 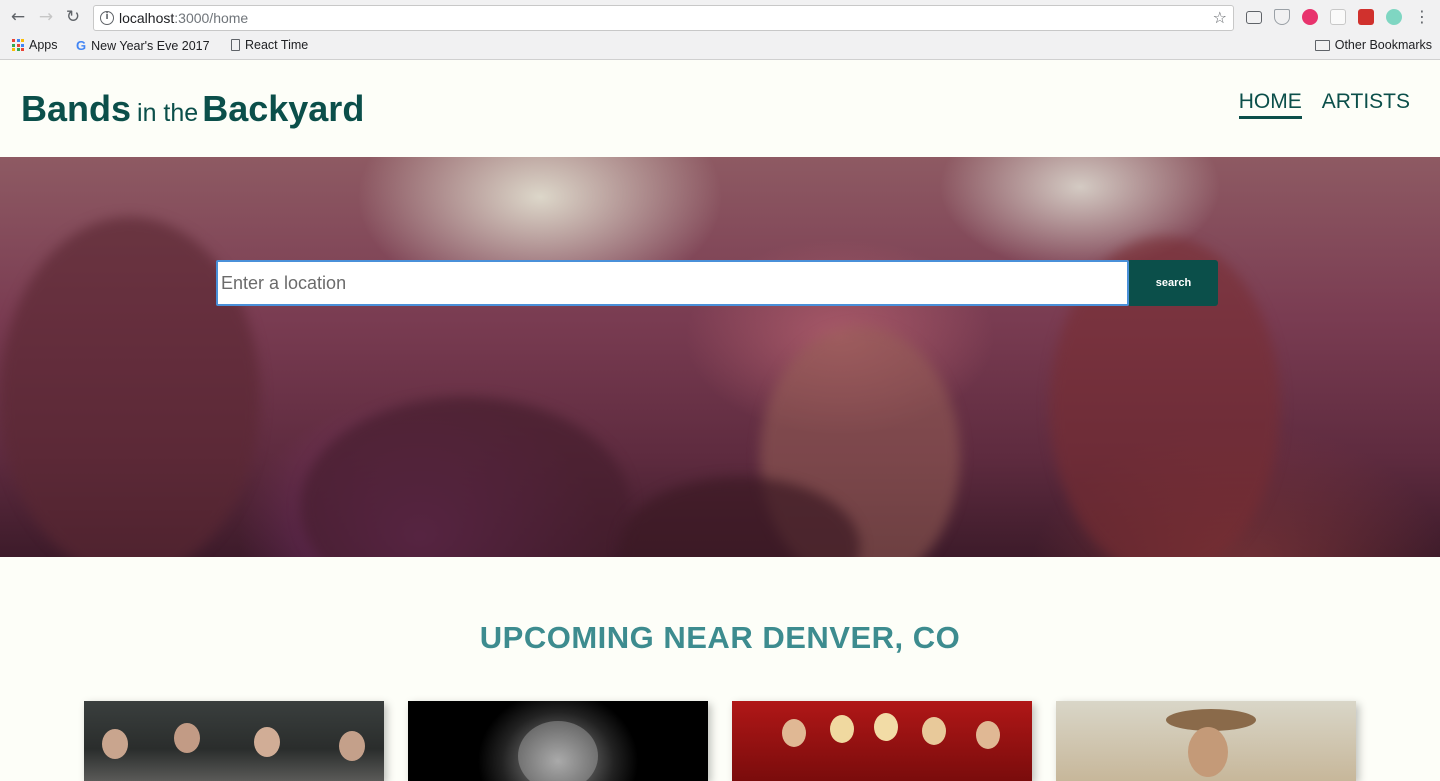 I want to click on crowd-silhouette, so click(x=465, y=477).